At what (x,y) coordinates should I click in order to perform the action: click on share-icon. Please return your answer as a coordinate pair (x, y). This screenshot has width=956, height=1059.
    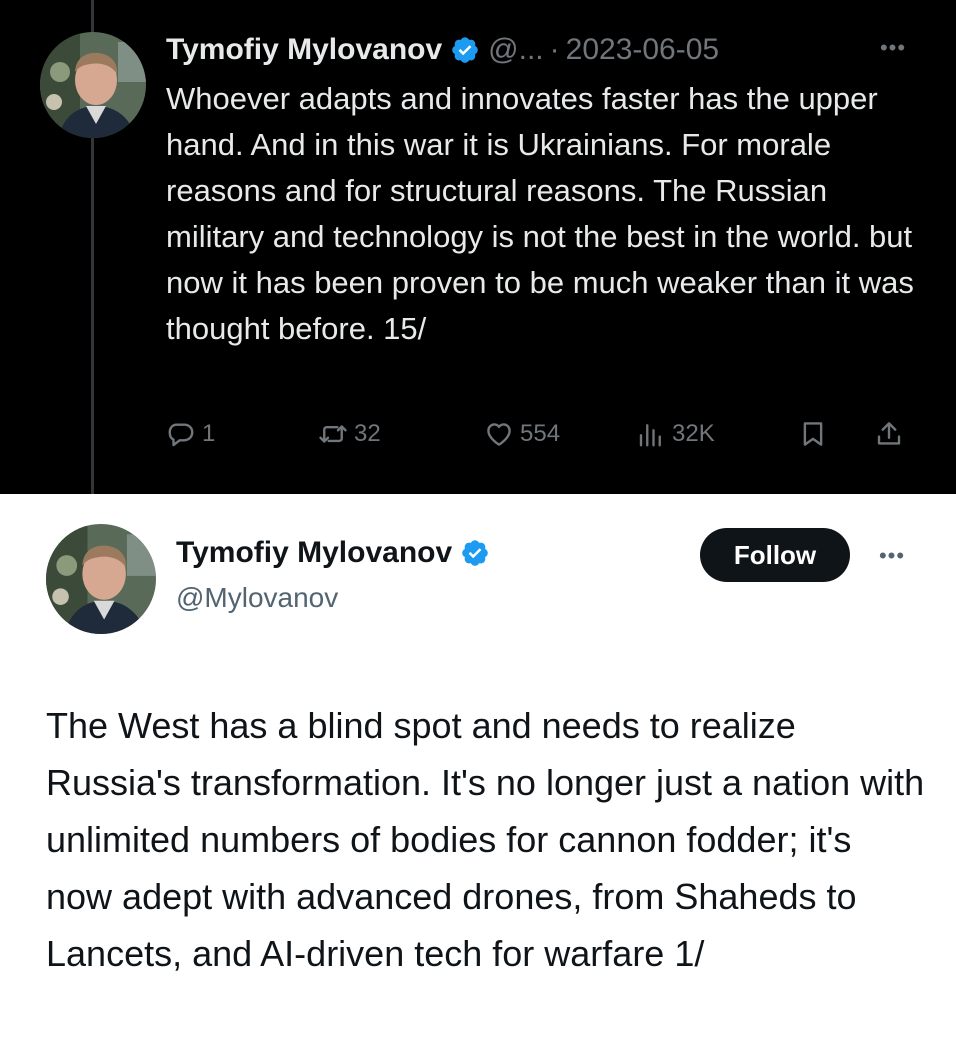
    Looking at the image, I should click on (889, 433).